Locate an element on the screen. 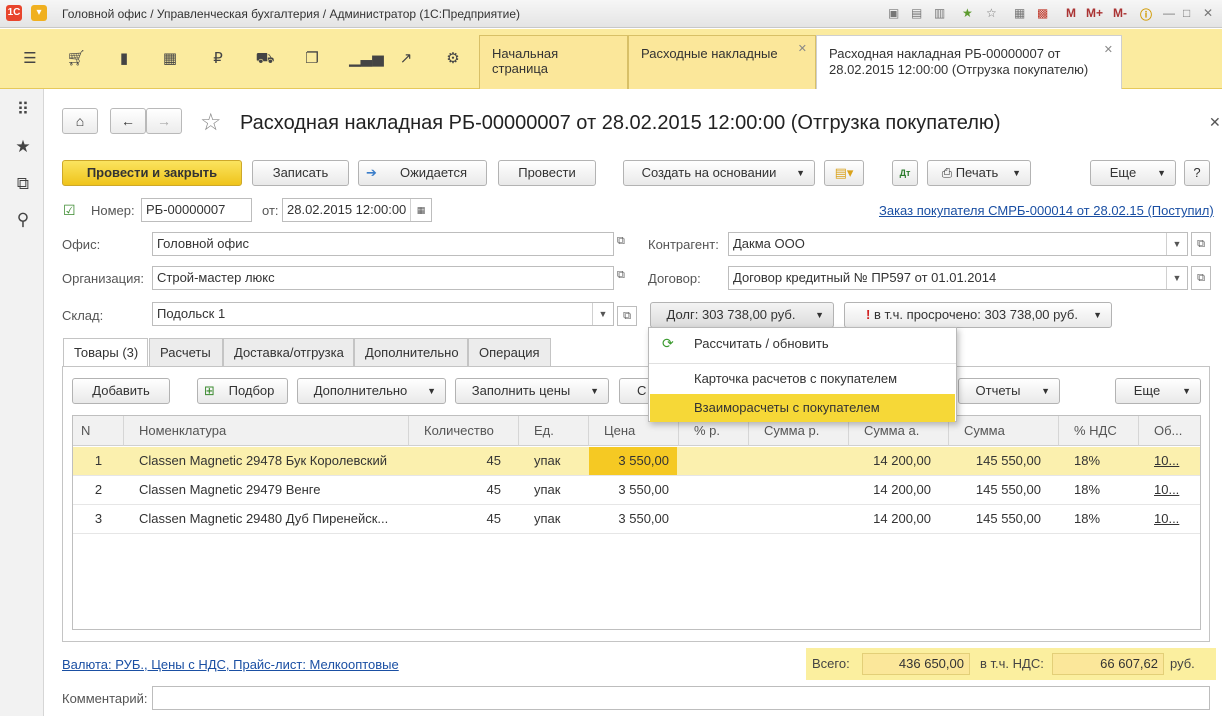 The height and width of the screenshot is (716, 1222). hamburger-menu-icon: ☰ is located at coordinates (30, 59).